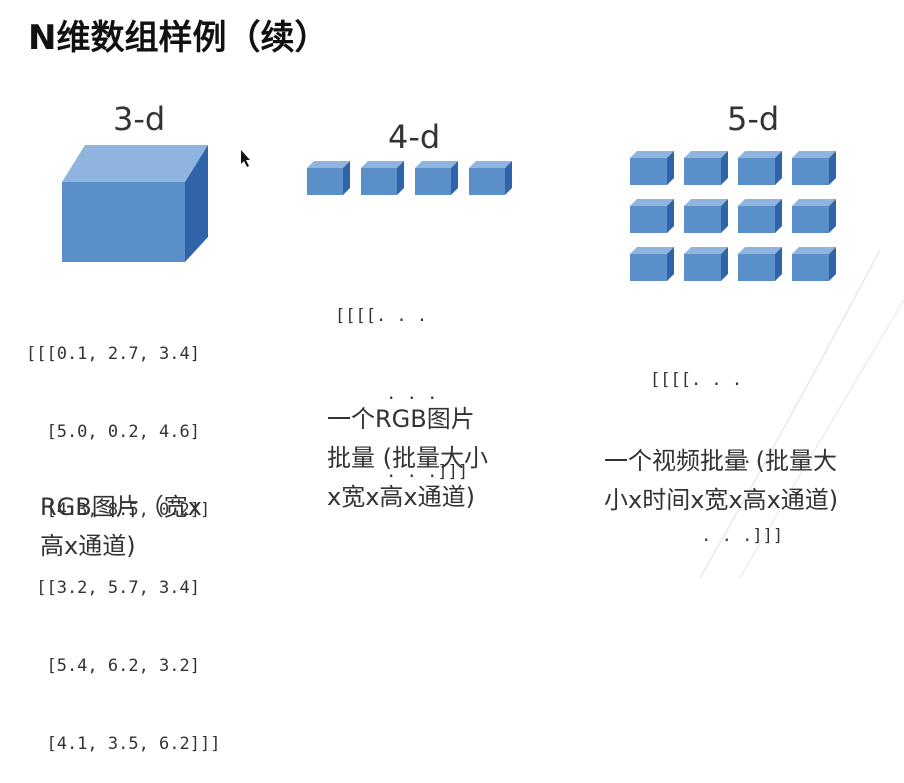 This screenshot has height=783, width=904. I want to click on array-line: [[3.2, 5.7, 3.4], so click(113, 588).